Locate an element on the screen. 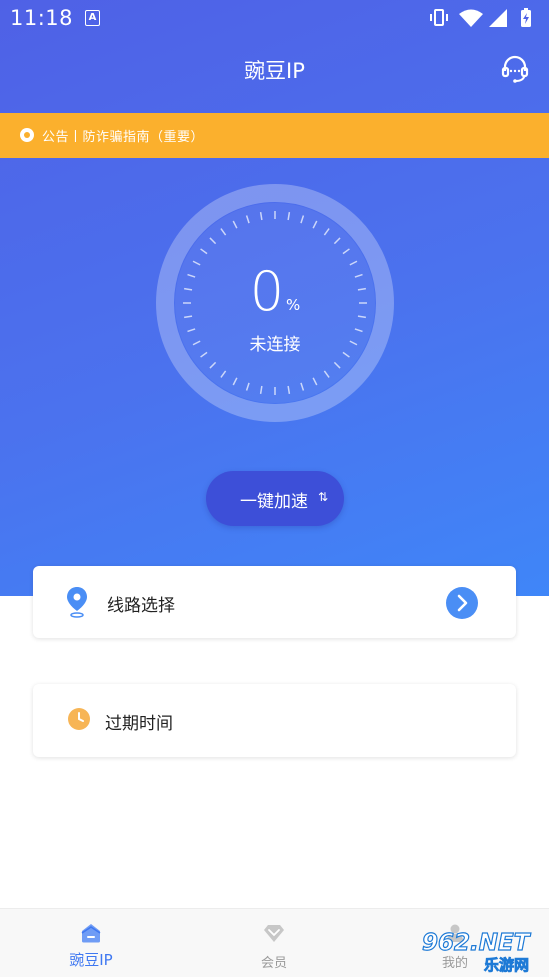 Image resolution: width=549 pixels, height=977 pixels. route-select-card: 线路选择 is located at coordinates (274, 602).